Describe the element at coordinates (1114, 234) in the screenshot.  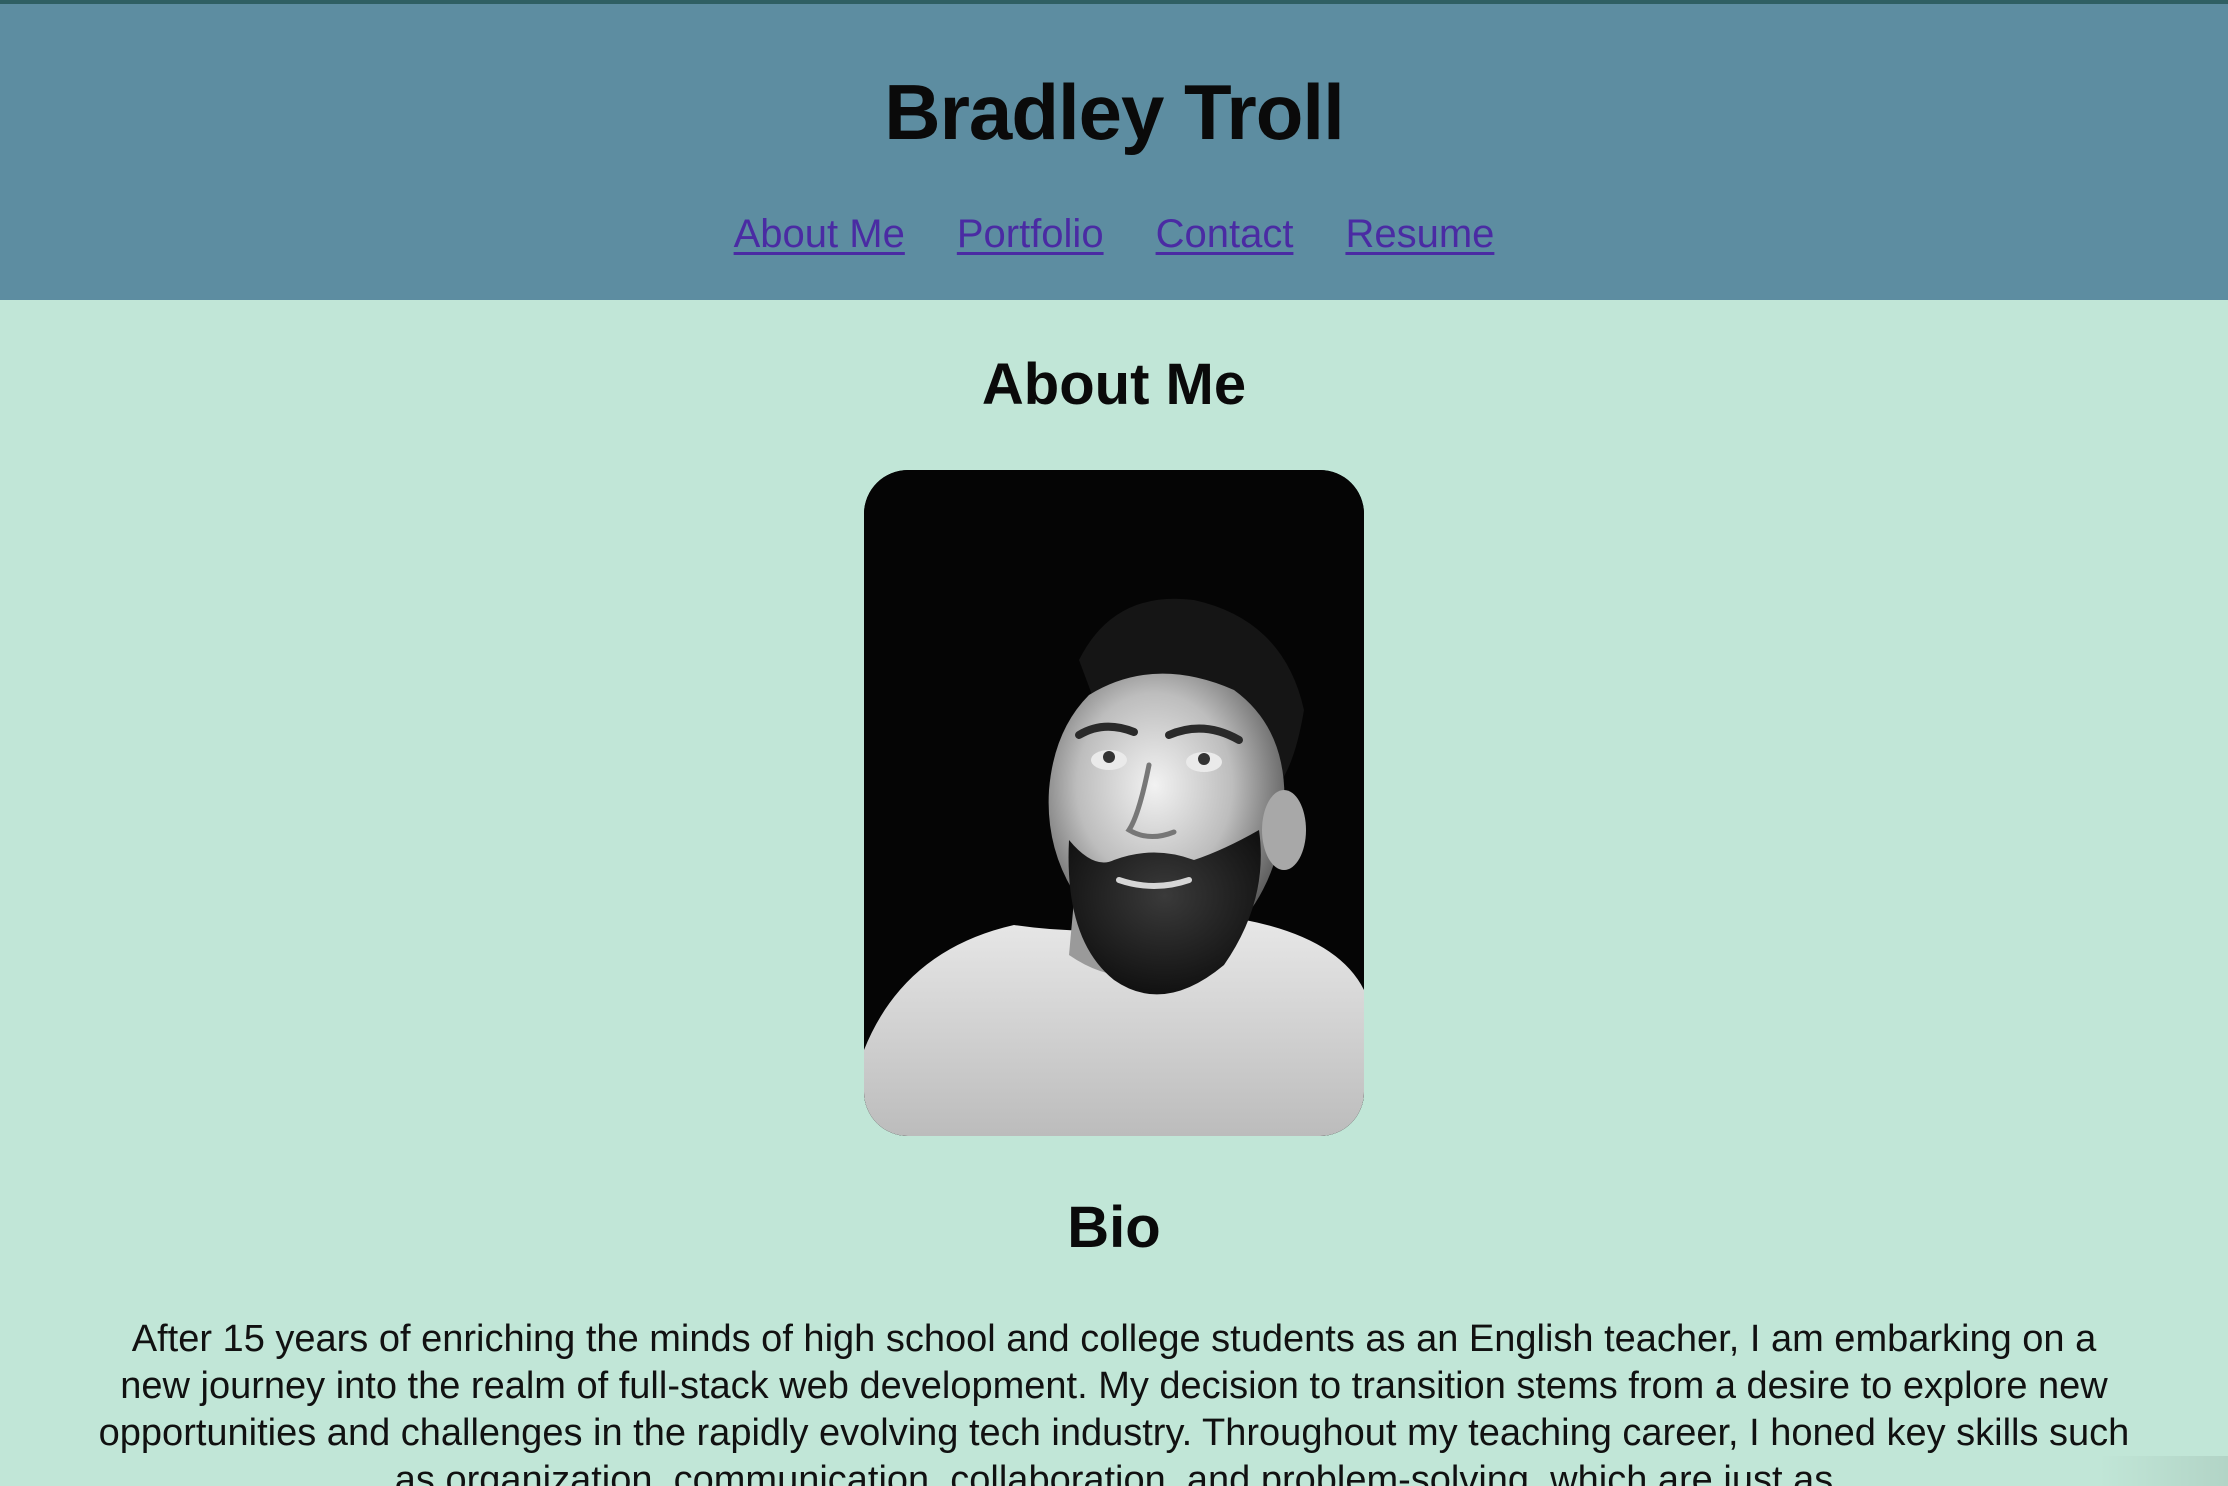
I see `main-nav: About Me Portfolio Contact Resume` at that location.